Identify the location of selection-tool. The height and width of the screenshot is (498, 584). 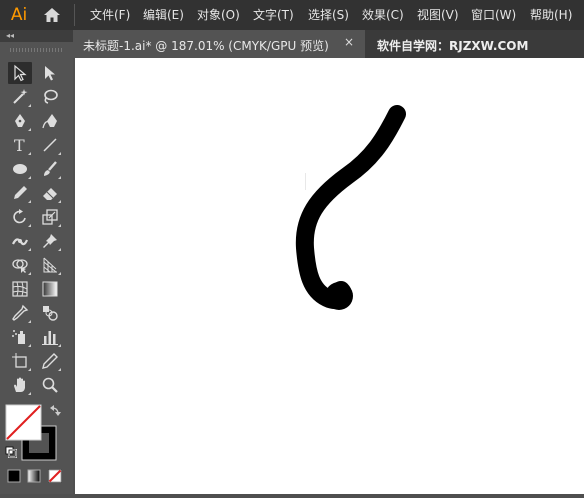
(20, 73).